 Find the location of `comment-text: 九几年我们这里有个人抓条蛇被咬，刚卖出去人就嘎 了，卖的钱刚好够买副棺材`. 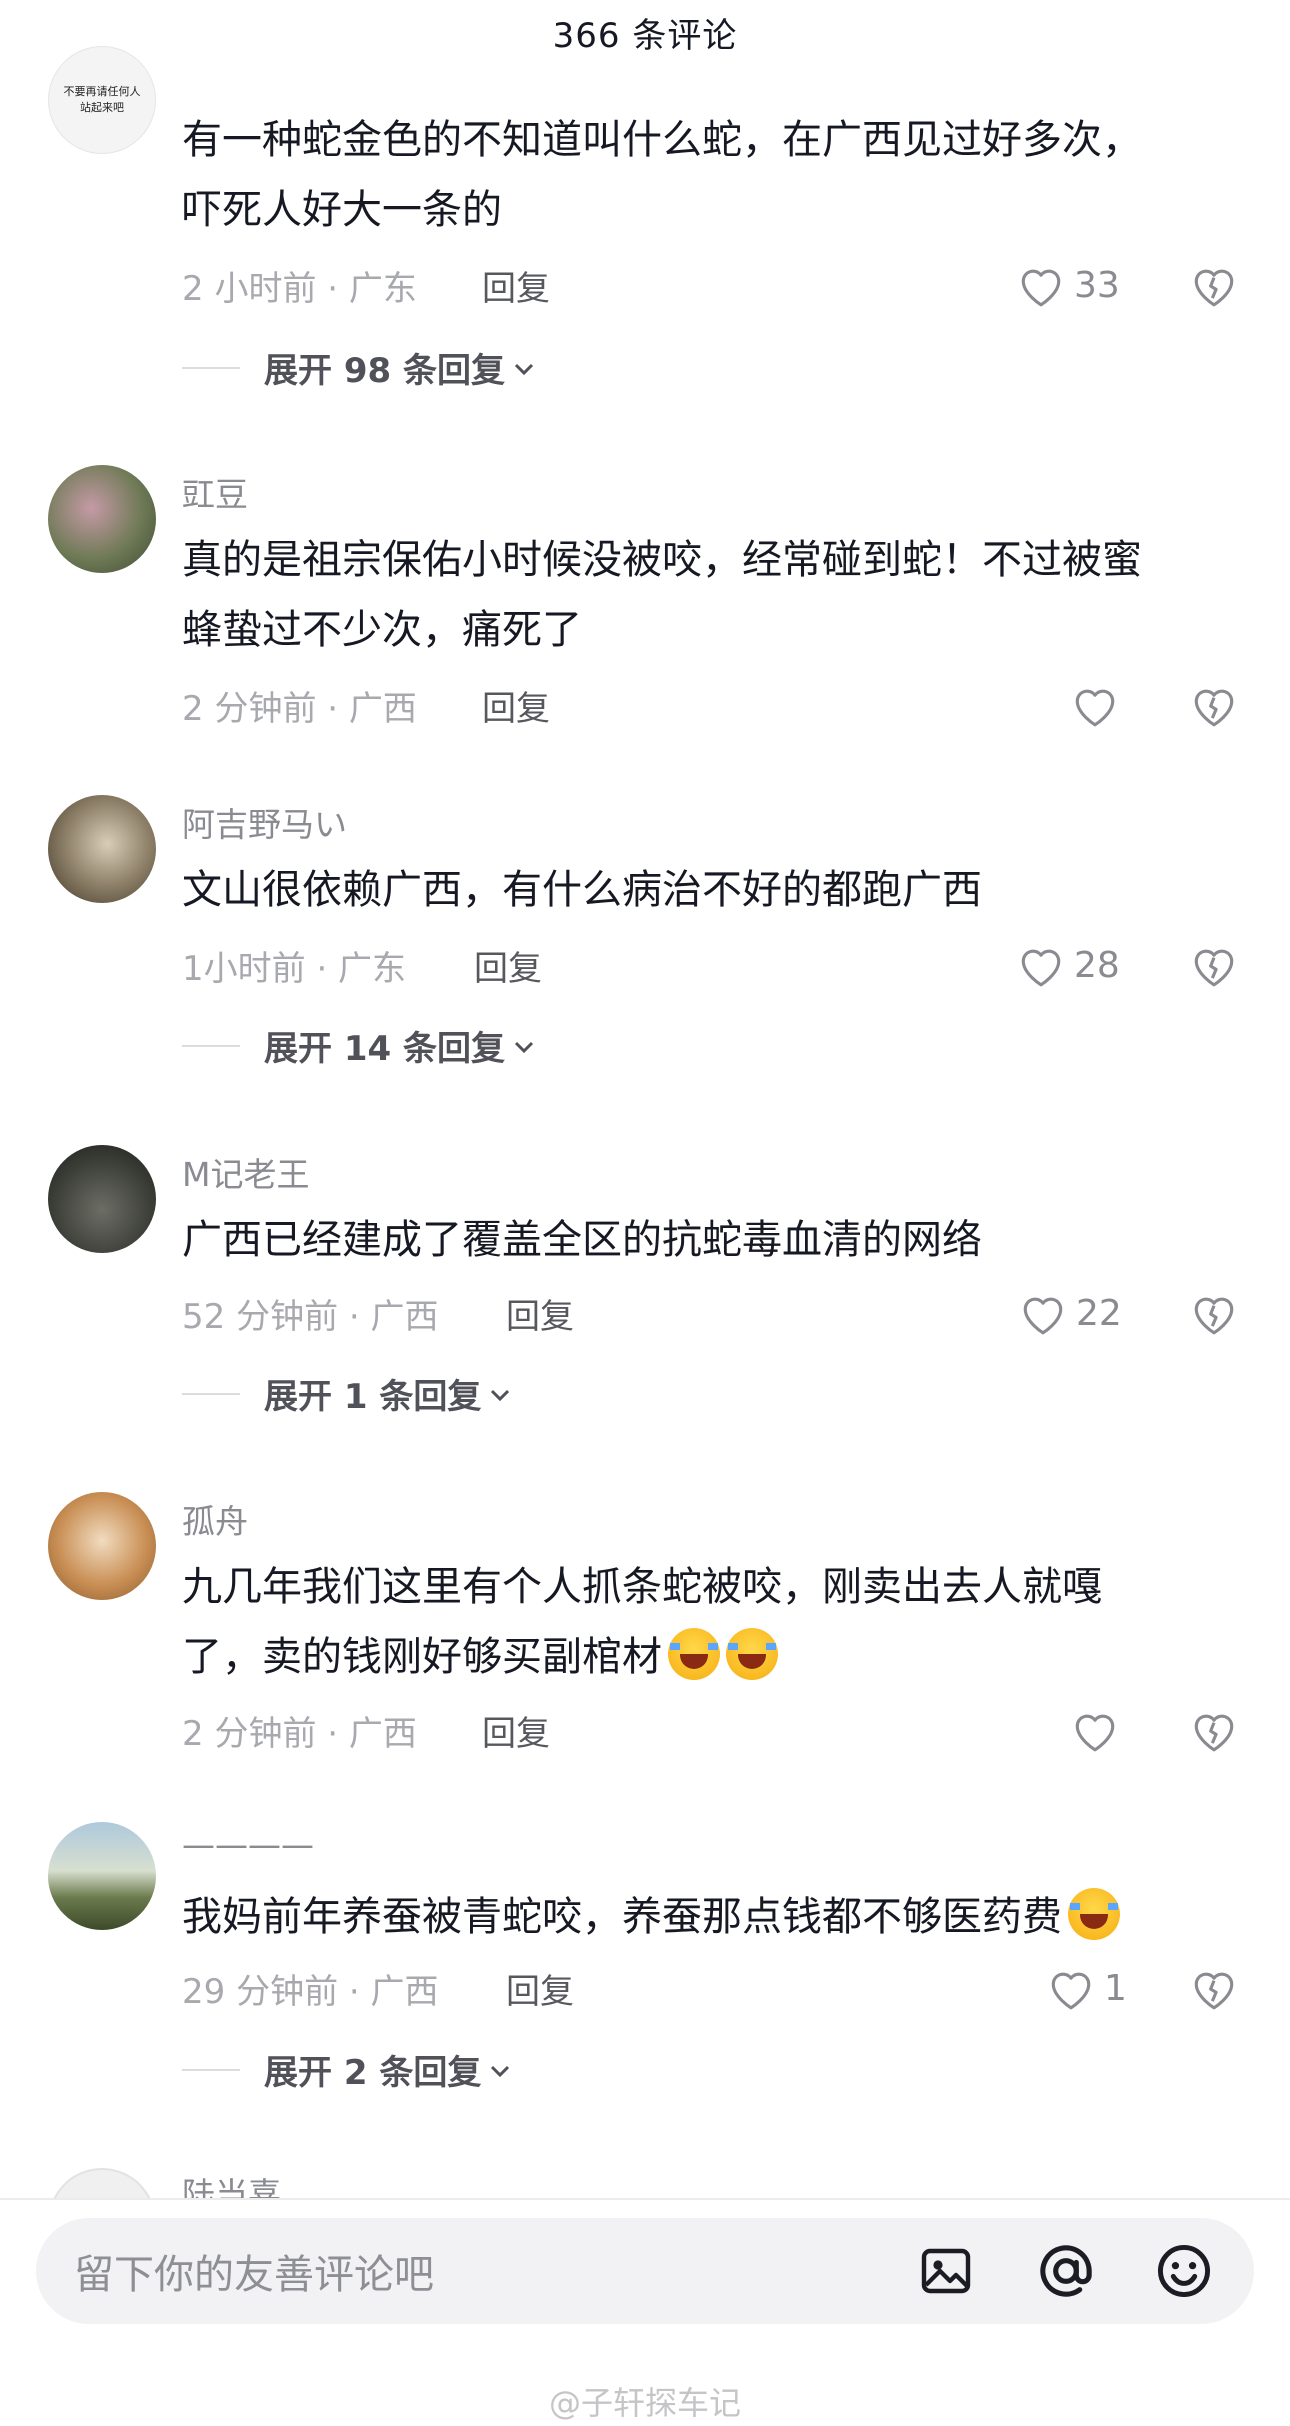

comment-text: 九几年我们这里有个人抓条蛇被咬，刚卖出去人就嘎 了，卖的钱刚好够买副棺材 is located at coordinates (712, 1622).